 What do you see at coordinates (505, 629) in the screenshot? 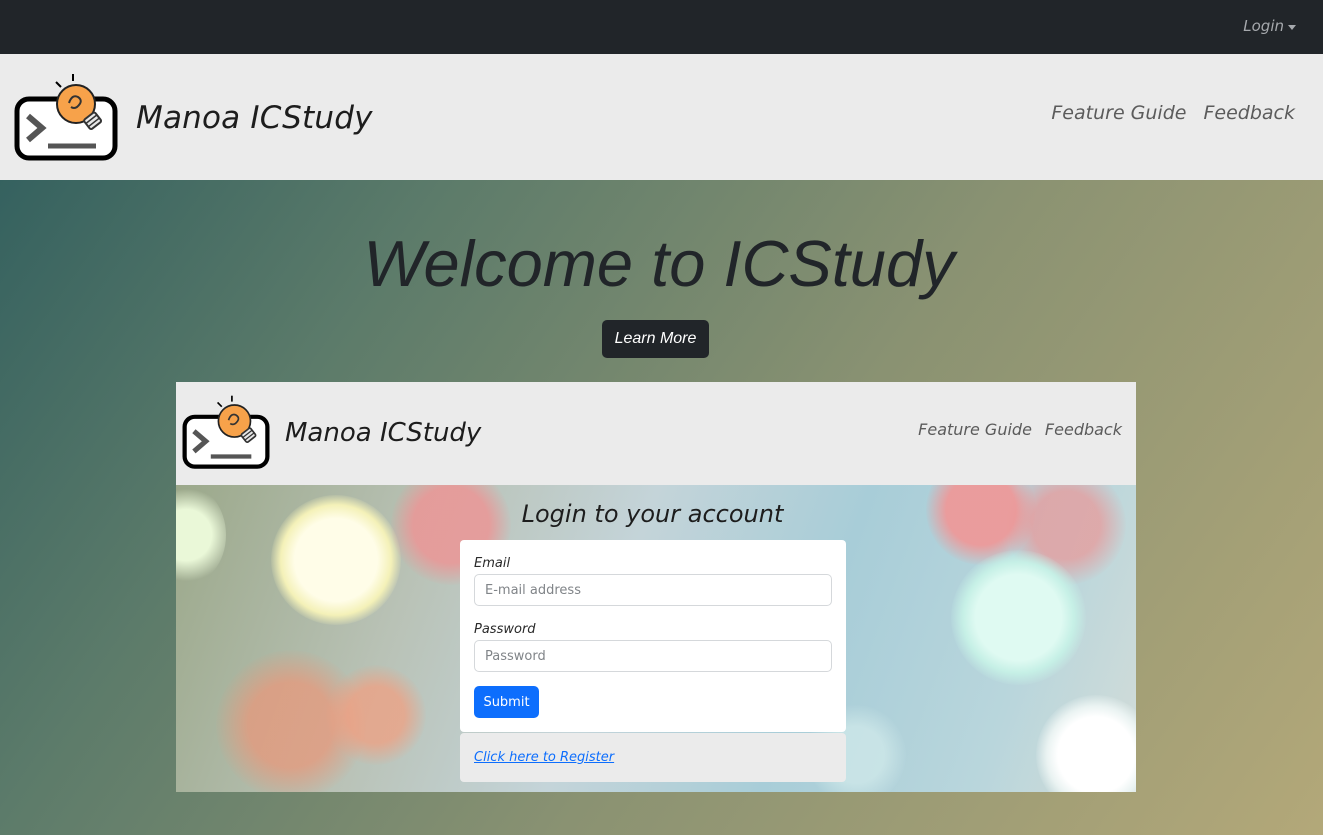
I see `password-label: Password` at bounding box center [505, 629].